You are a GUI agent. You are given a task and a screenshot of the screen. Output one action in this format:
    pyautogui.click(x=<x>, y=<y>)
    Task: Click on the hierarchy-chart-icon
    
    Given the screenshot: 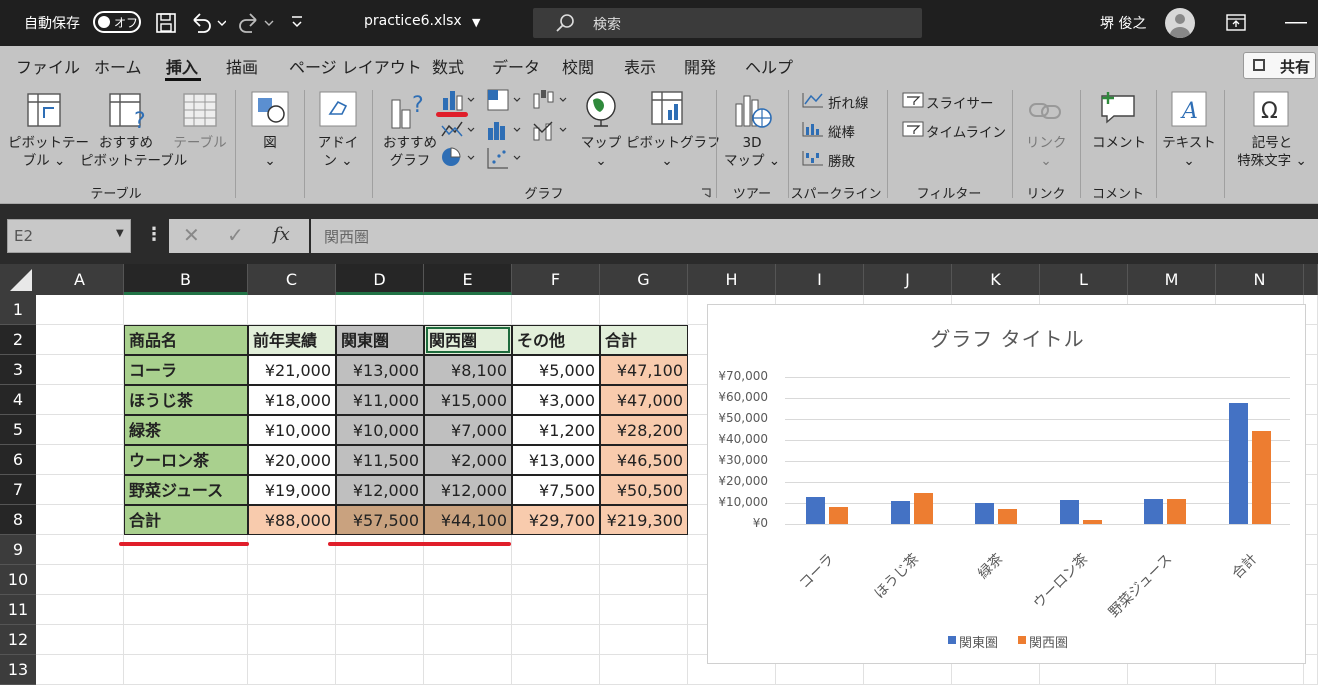 What is the action you would take?
    pyautogui.click(x=505, y=100)
    